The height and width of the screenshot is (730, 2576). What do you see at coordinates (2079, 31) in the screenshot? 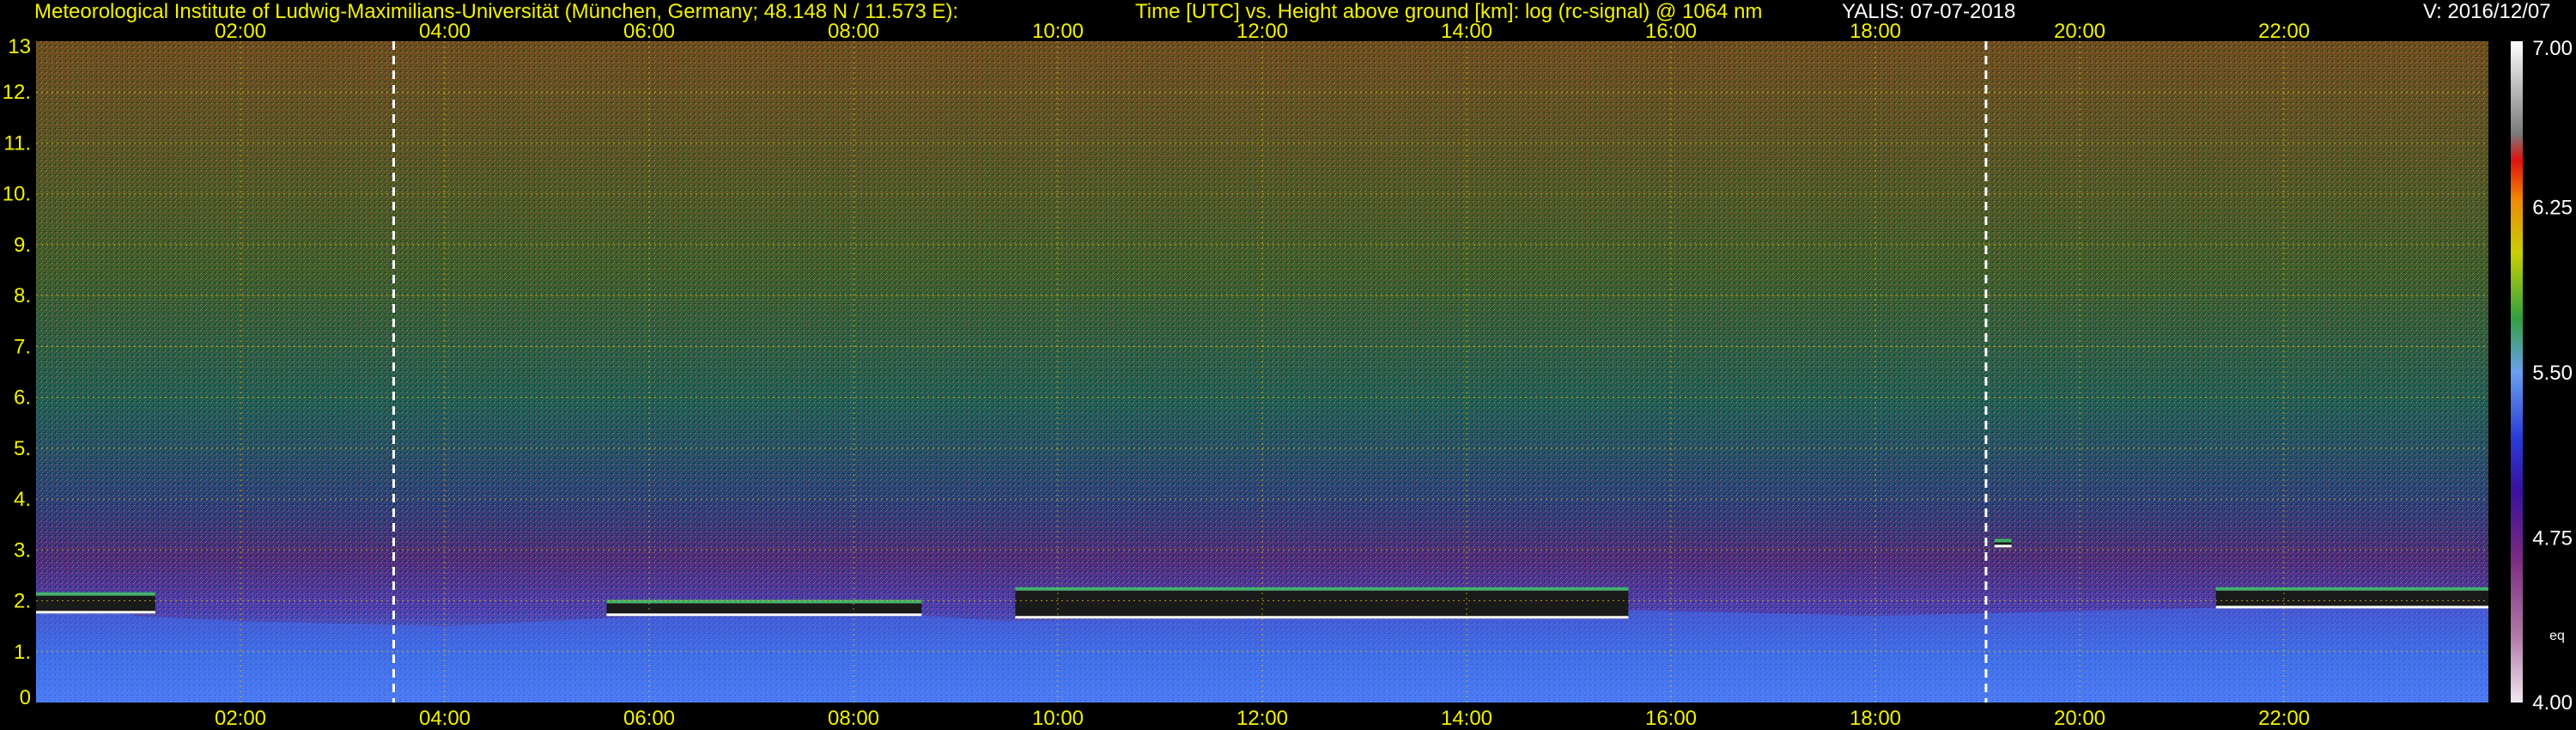
I see `x-tick-label-top: 20:00` at bounding box center [2079, 31].